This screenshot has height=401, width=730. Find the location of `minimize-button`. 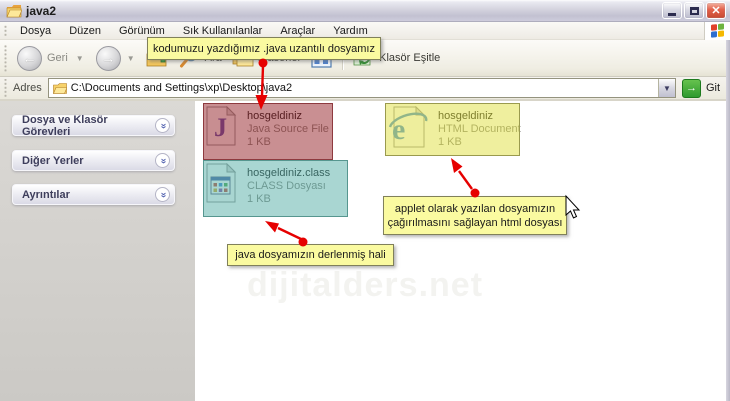

minimize-button is located at coordinates (672, 10).